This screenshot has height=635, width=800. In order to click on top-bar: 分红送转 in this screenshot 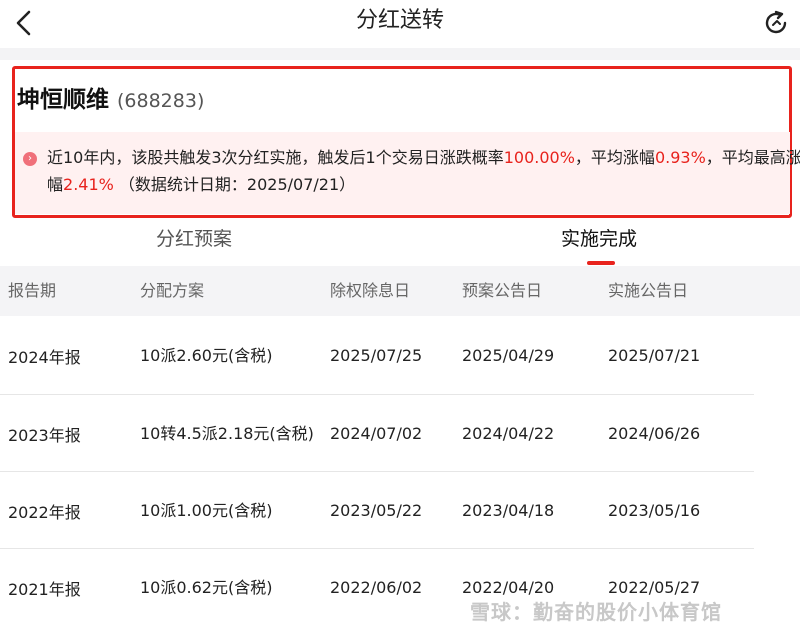, I will do `click(400, 24)`.